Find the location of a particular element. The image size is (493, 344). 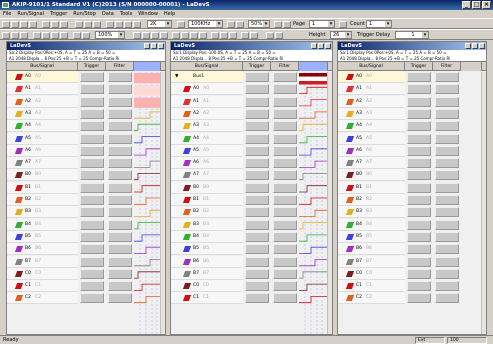

prev-page-icon is located at coordinates (278, 24).